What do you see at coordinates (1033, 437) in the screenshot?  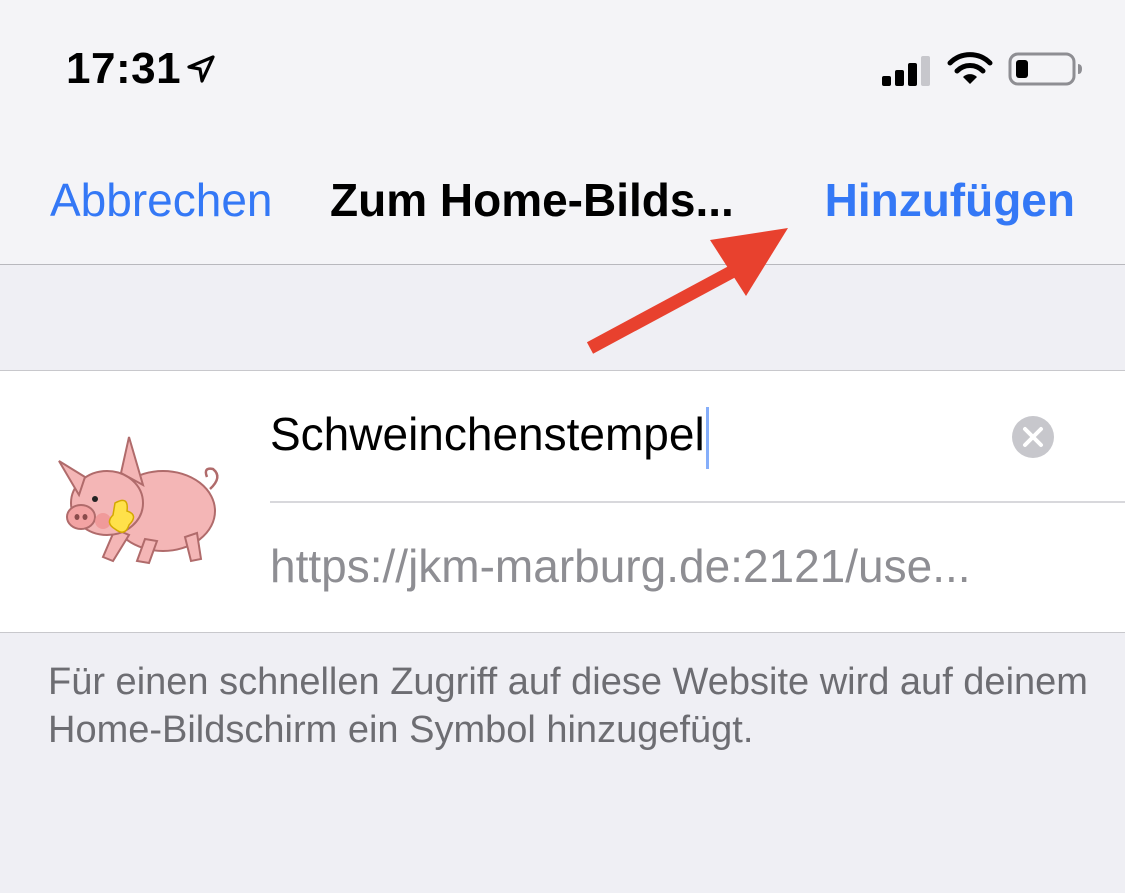 I see `clear-text-icon` at bounding box center [1033, 437].